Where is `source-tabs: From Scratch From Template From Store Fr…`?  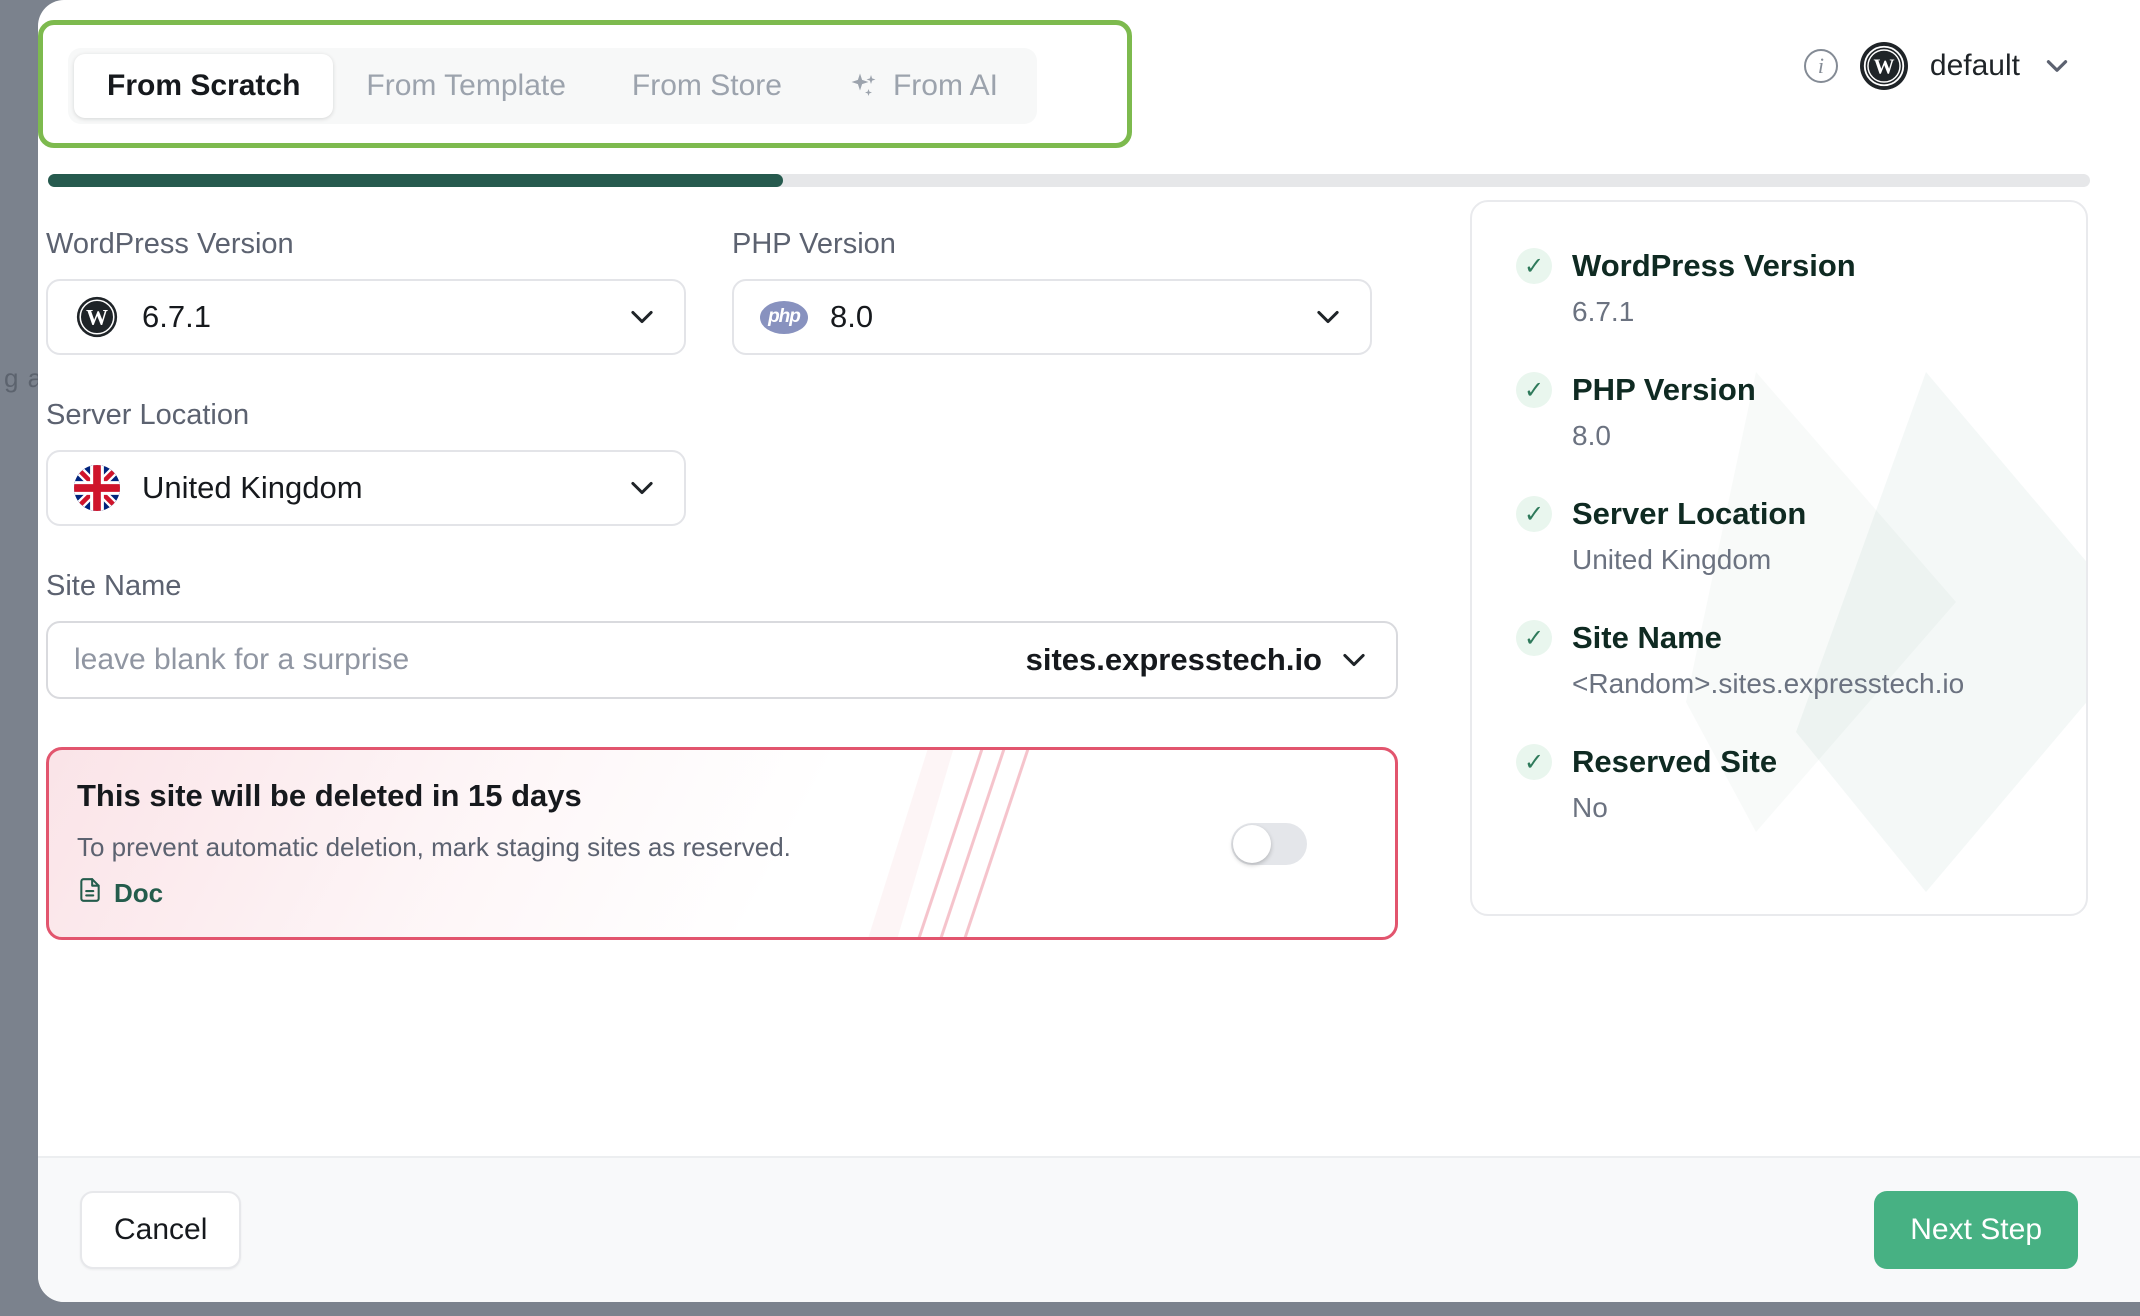 source-tabs: From Scratch From Template From Store Fr… is located at coordinates (552, 86).